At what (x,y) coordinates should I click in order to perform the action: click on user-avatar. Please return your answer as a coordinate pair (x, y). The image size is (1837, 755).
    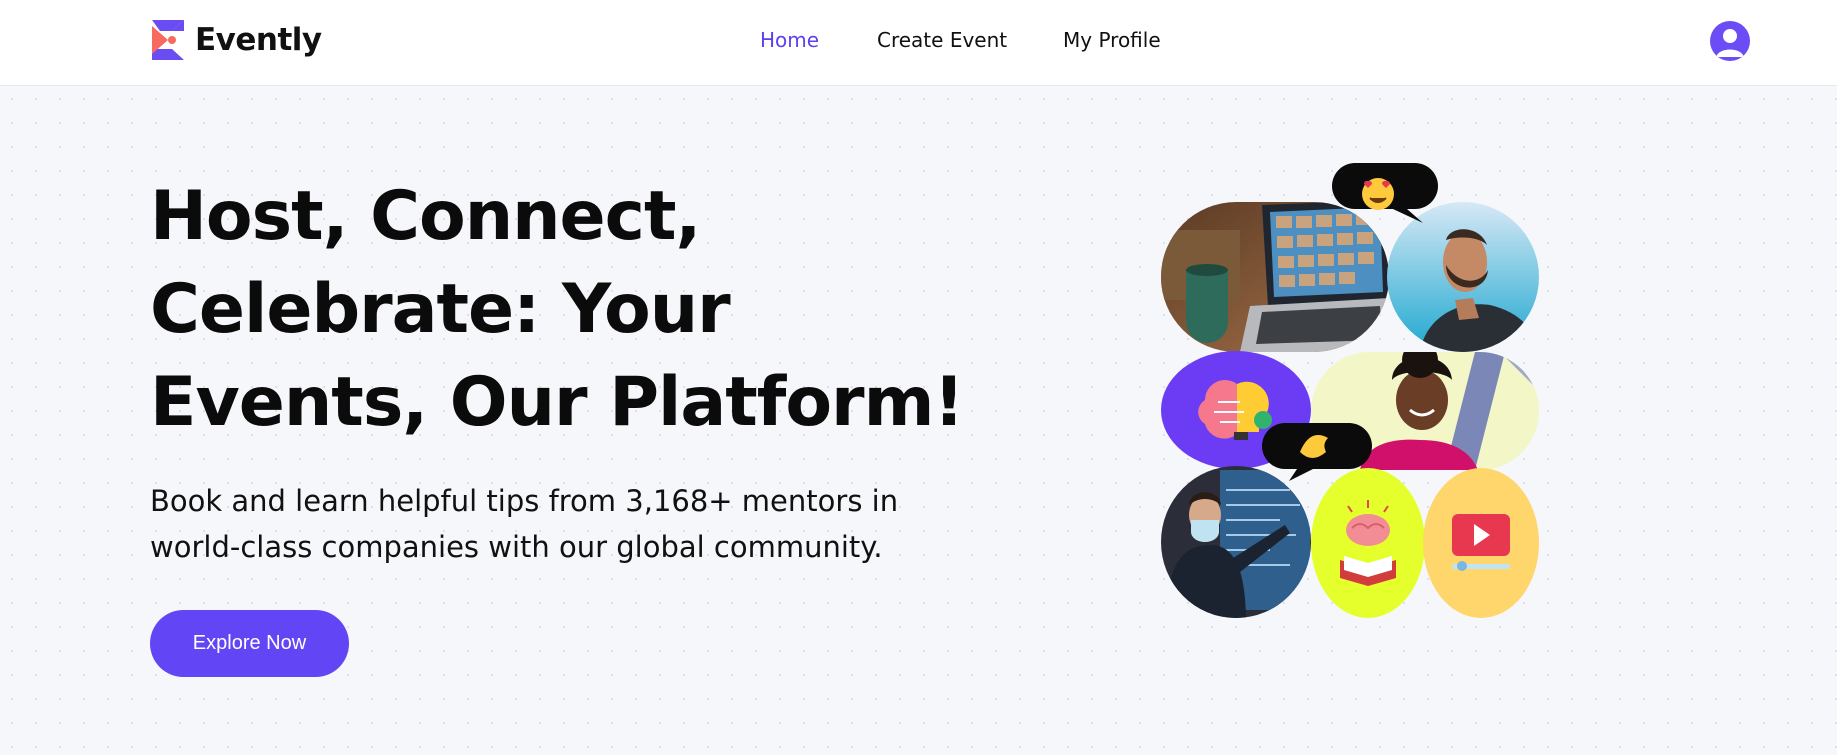
    Looking at the image, I should click on (1730, 41).